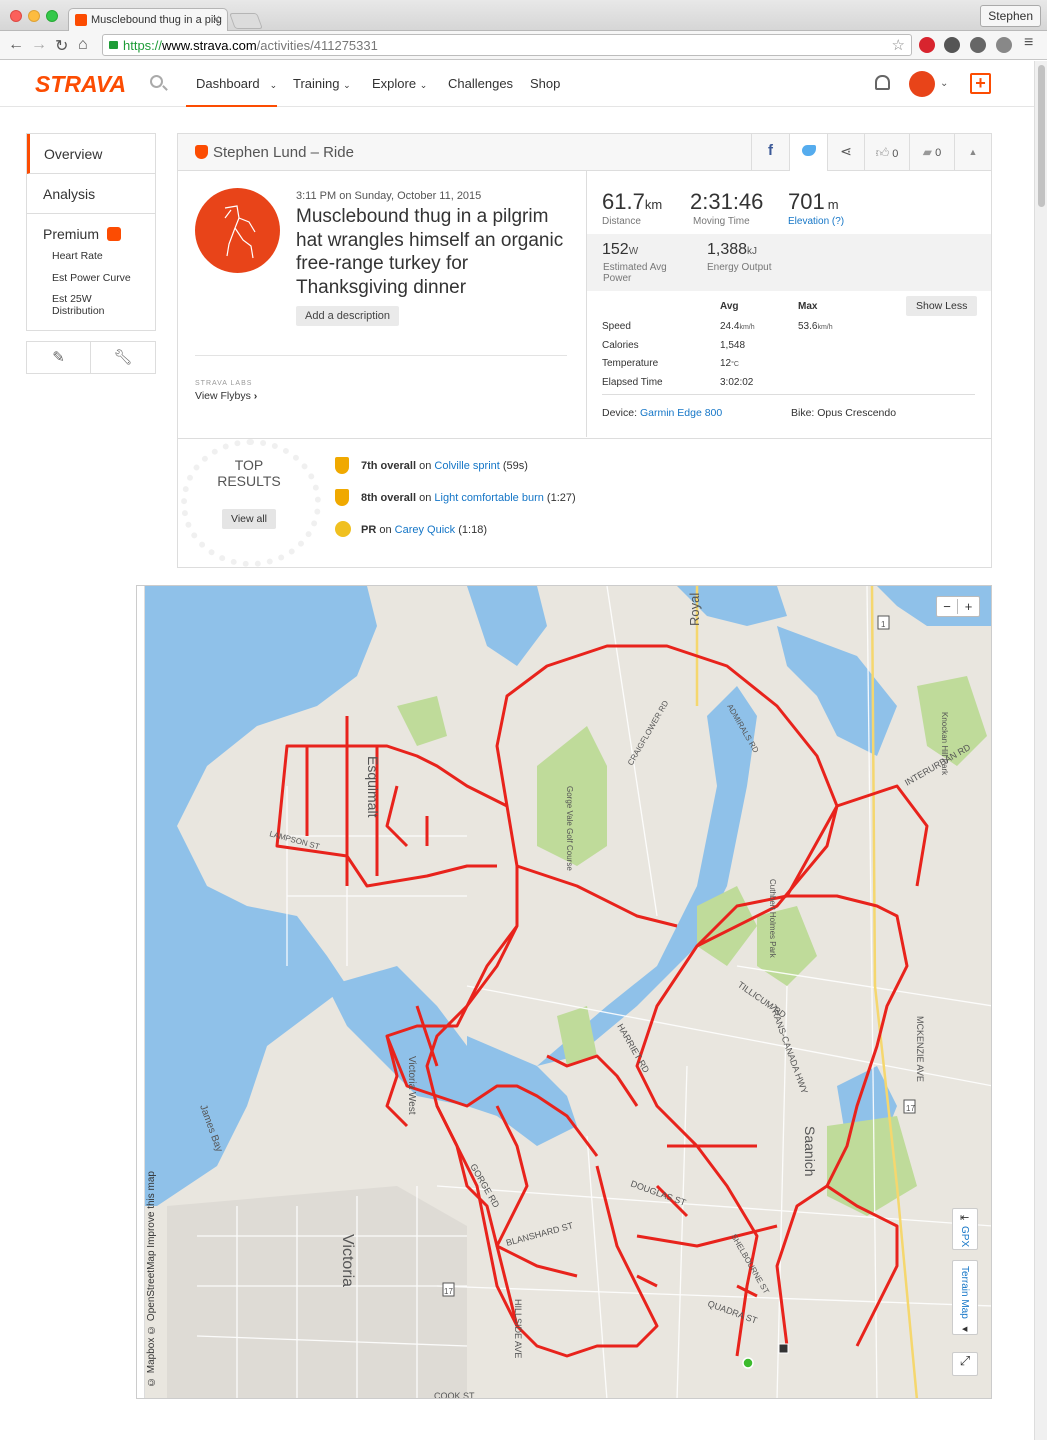 This screenshot has width=1047, height=1440. Describe the element at coordinates (141, 992) in the screenshot. I see `map-resize-strip` at that location.